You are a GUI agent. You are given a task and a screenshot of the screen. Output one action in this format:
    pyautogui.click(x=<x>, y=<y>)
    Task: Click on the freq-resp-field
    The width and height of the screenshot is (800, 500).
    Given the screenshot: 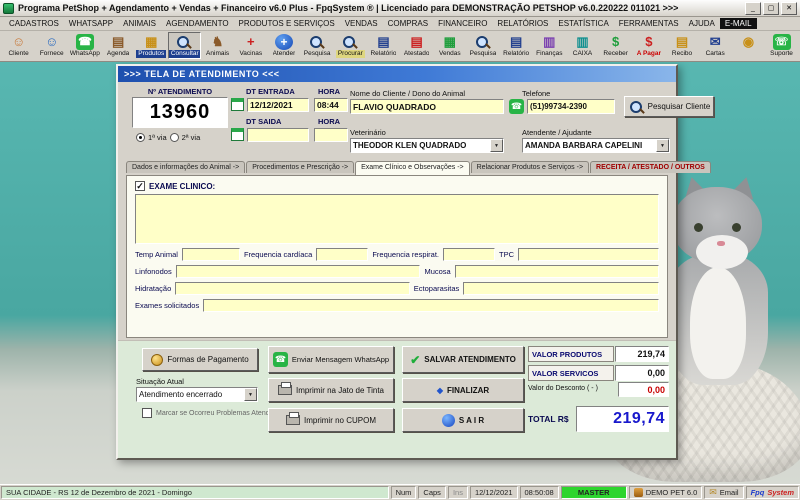 What is the action you would take?
    pyautogui.click(x=469, y=254)
    